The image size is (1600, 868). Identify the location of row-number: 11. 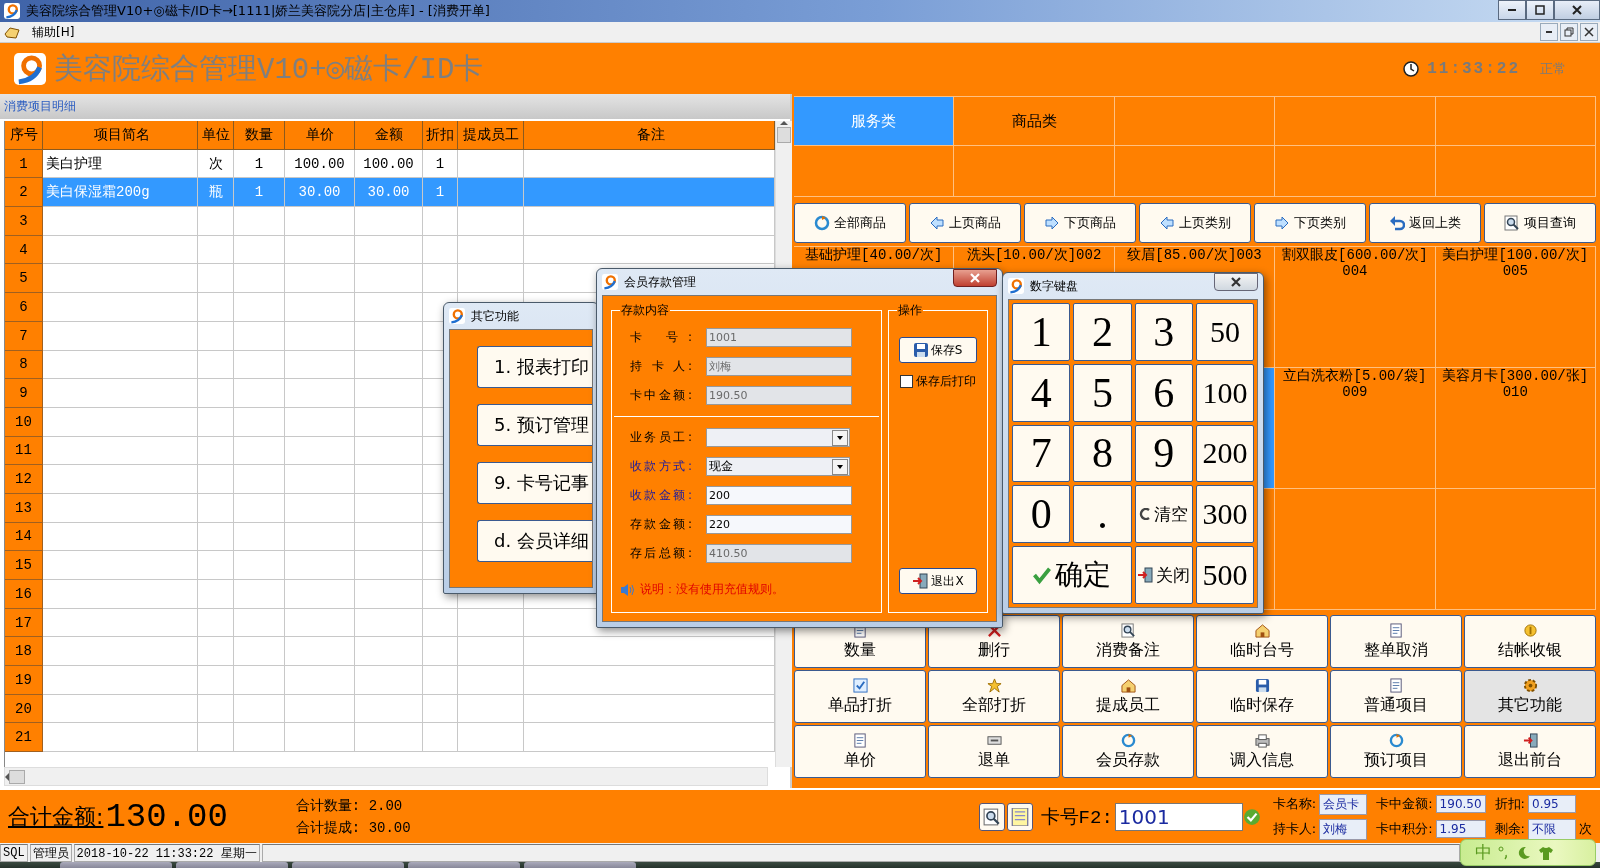
(24, 451).